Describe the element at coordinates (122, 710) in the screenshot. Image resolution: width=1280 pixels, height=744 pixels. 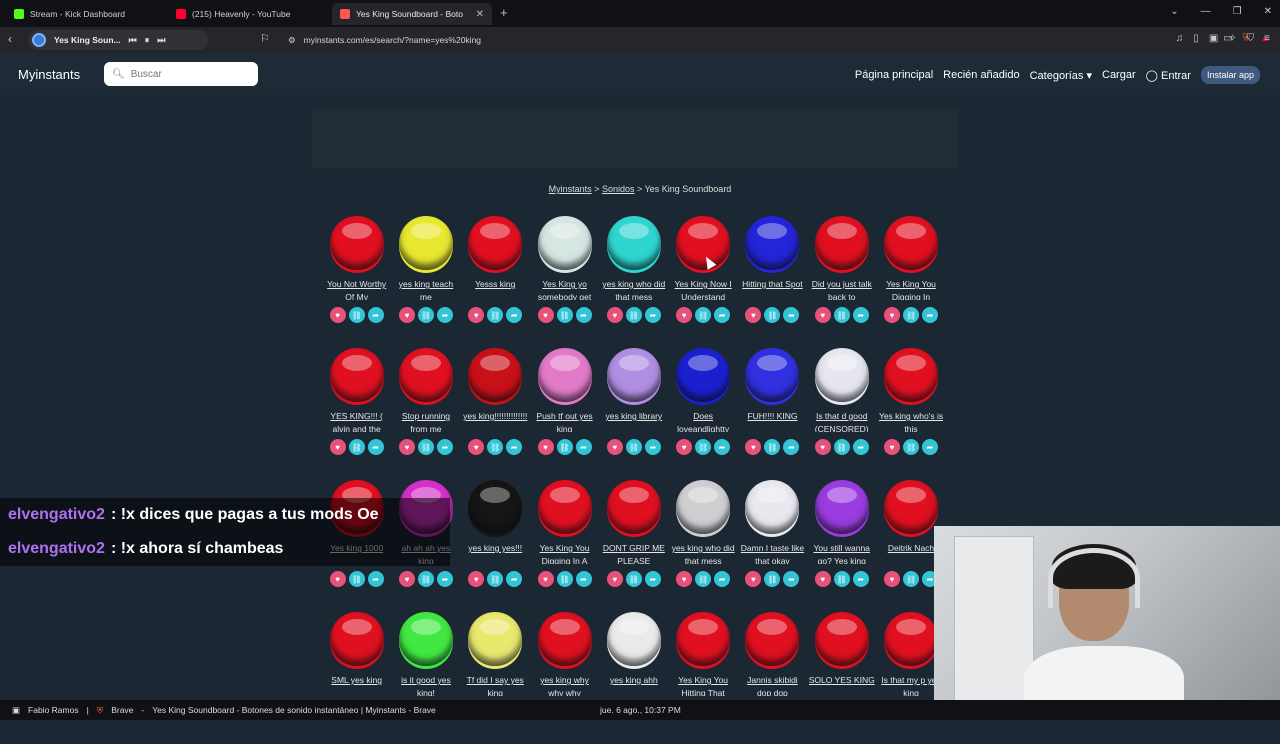
I see `taskbar-app: Brave` at that location.